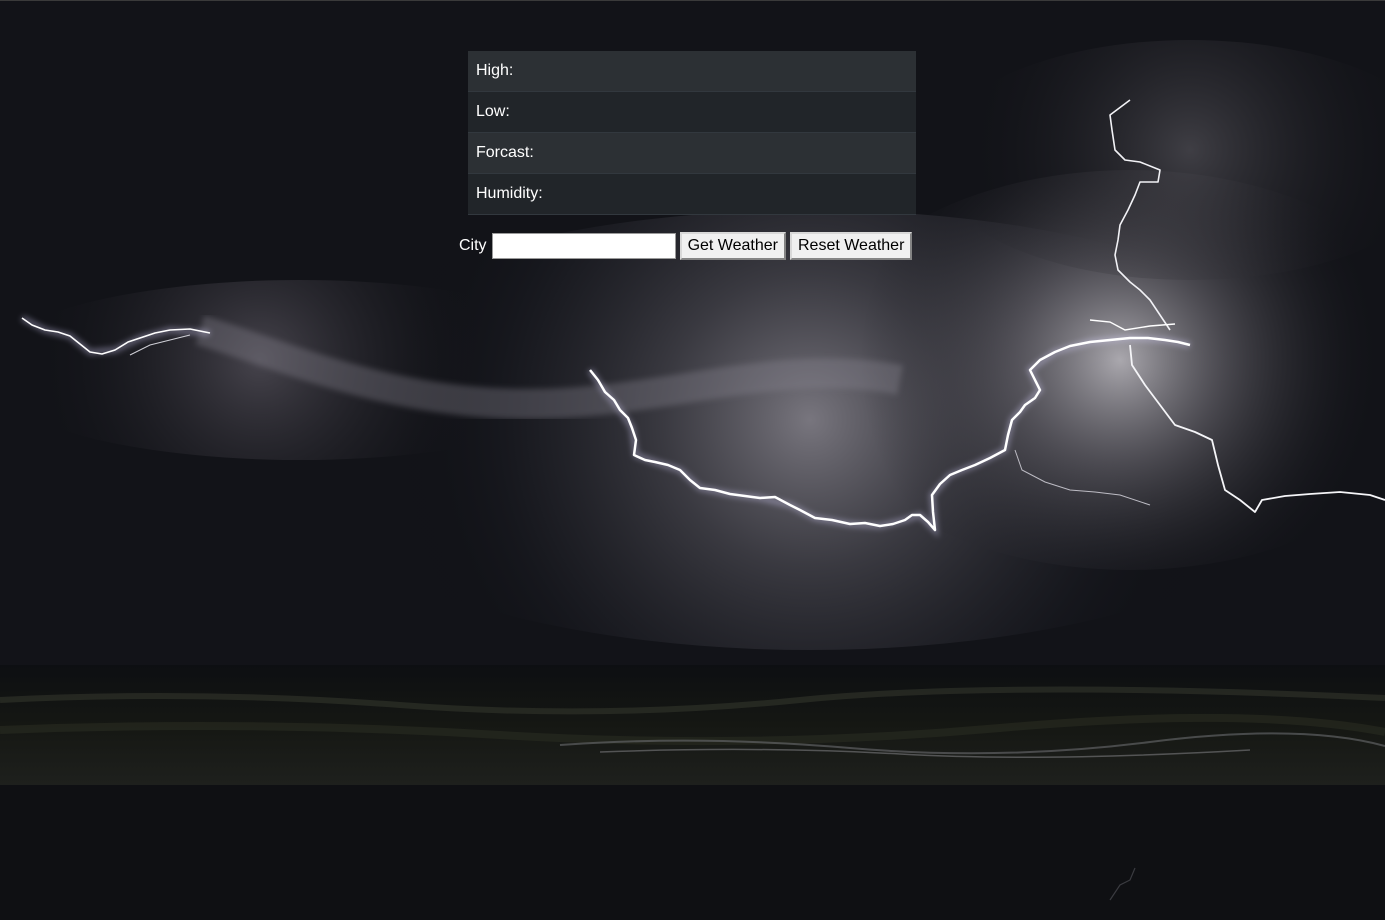 The width and height of the screenshot is (1385, 920). Describe the element at coordinates (851, 246) in the screenshot. I see `reset-weather-button: Reset Weather` at that location.